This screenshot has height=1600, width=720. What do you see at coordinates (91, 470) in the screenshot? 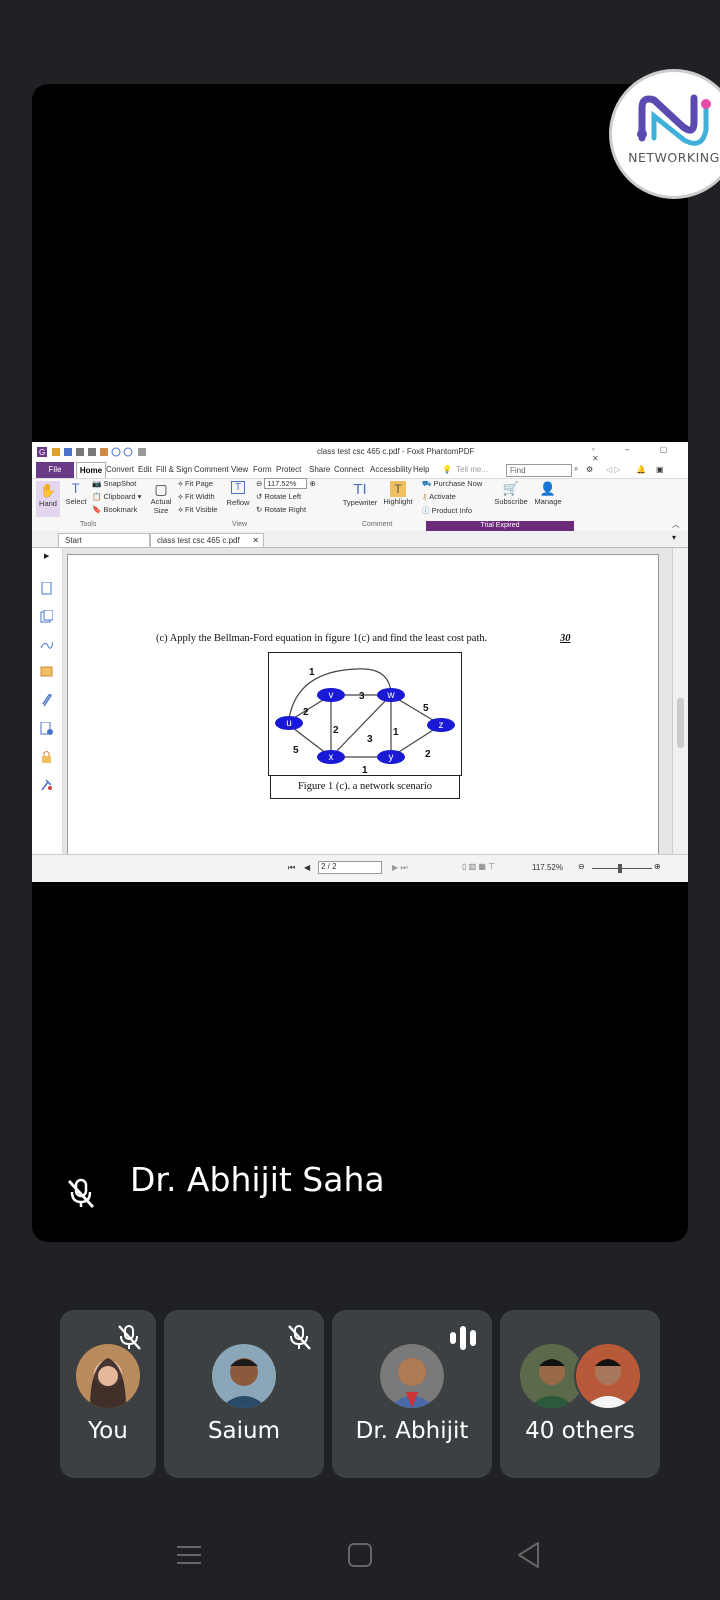
I see `menu-home: Home` at bounding box center [91, 470].